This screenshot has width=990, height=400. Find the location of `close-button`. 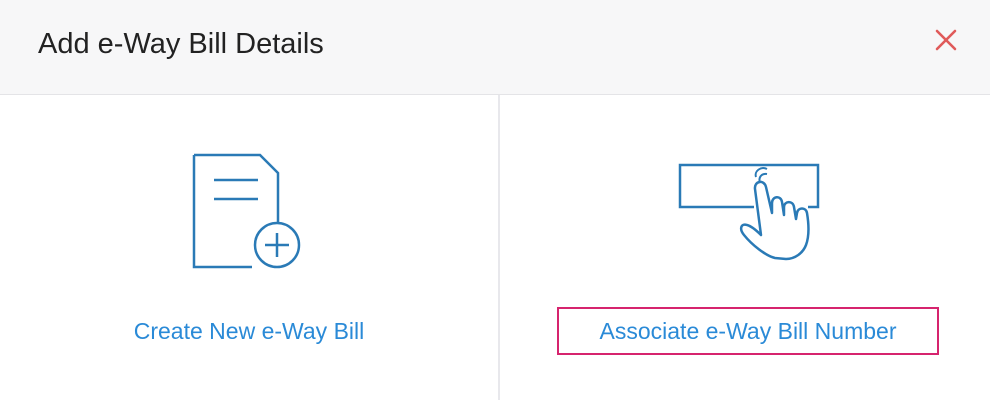

close-button is located at coordinates (946, 40).